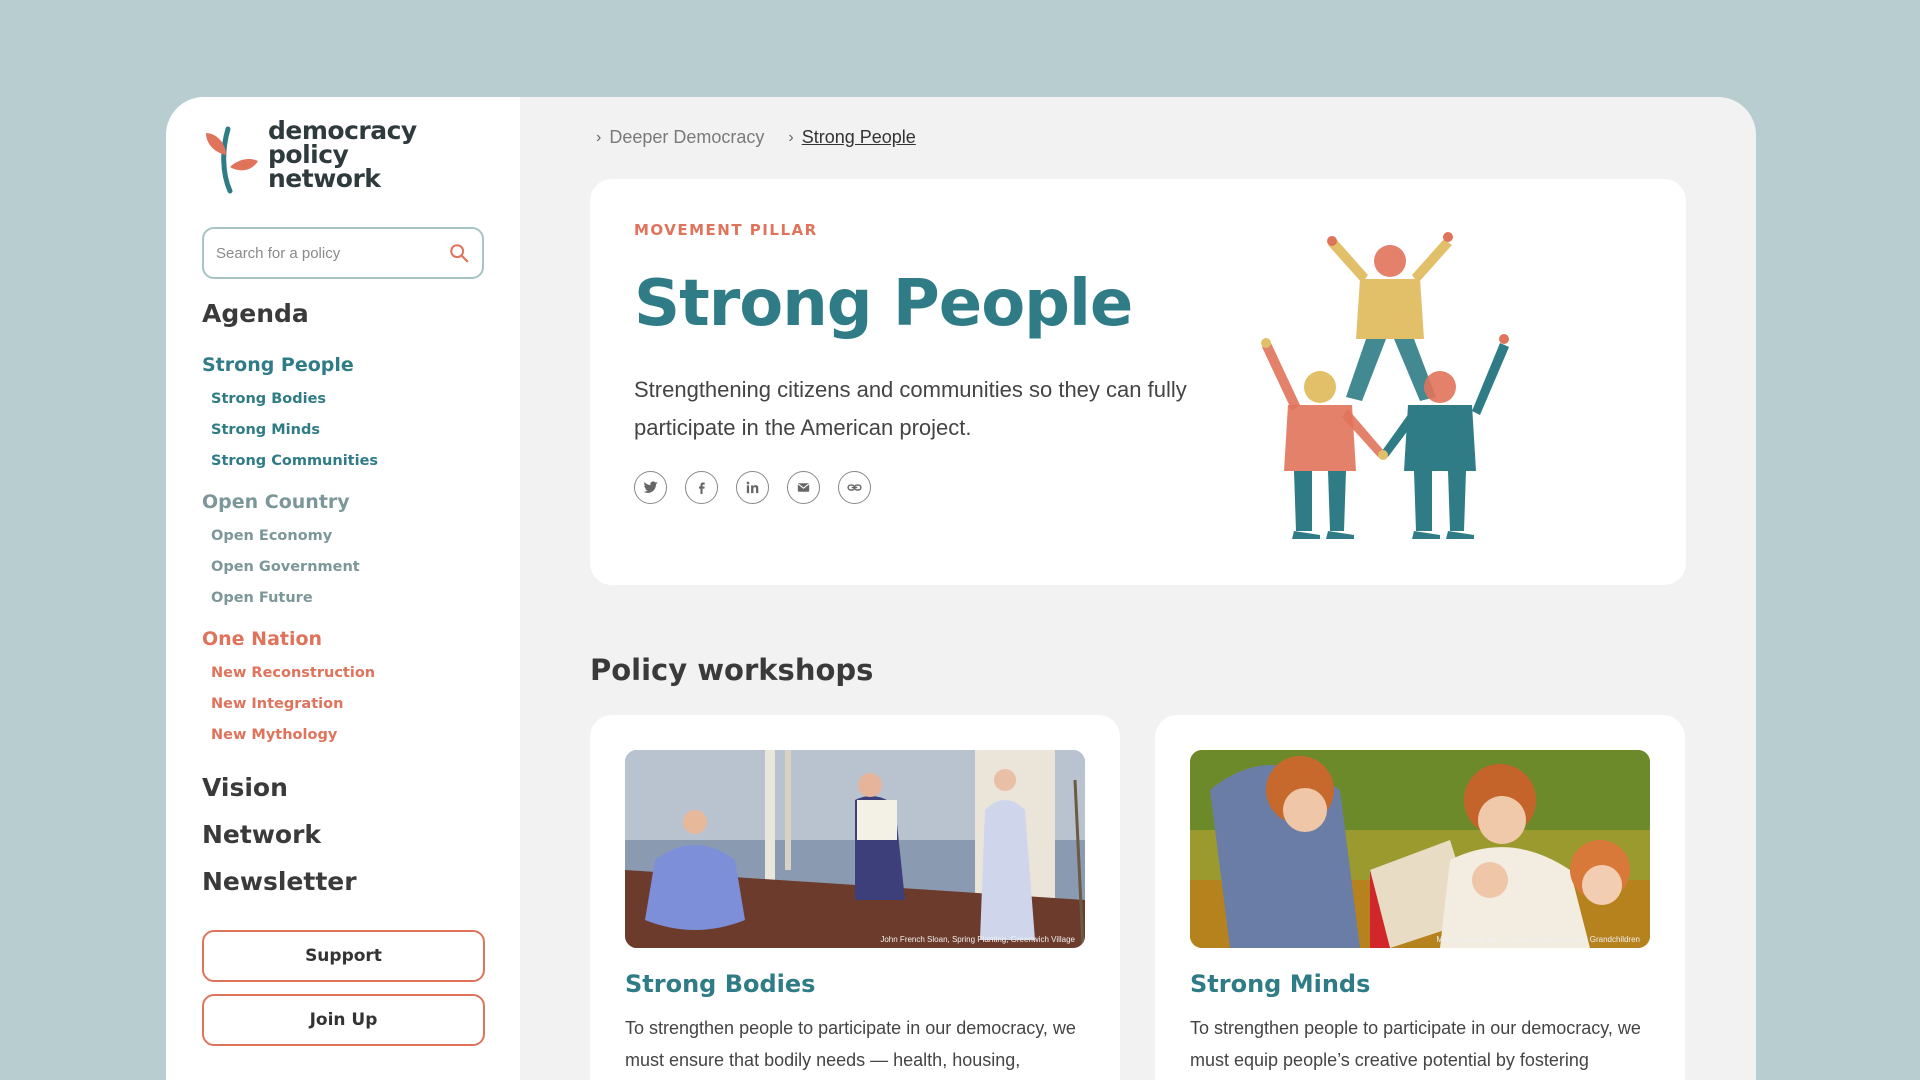 This screenshot has height=1080, width=1920. What do you see at coordinates (324, 178) in the screenshot?
I see `brand-line-3: network` at bounding box center [324, 178].